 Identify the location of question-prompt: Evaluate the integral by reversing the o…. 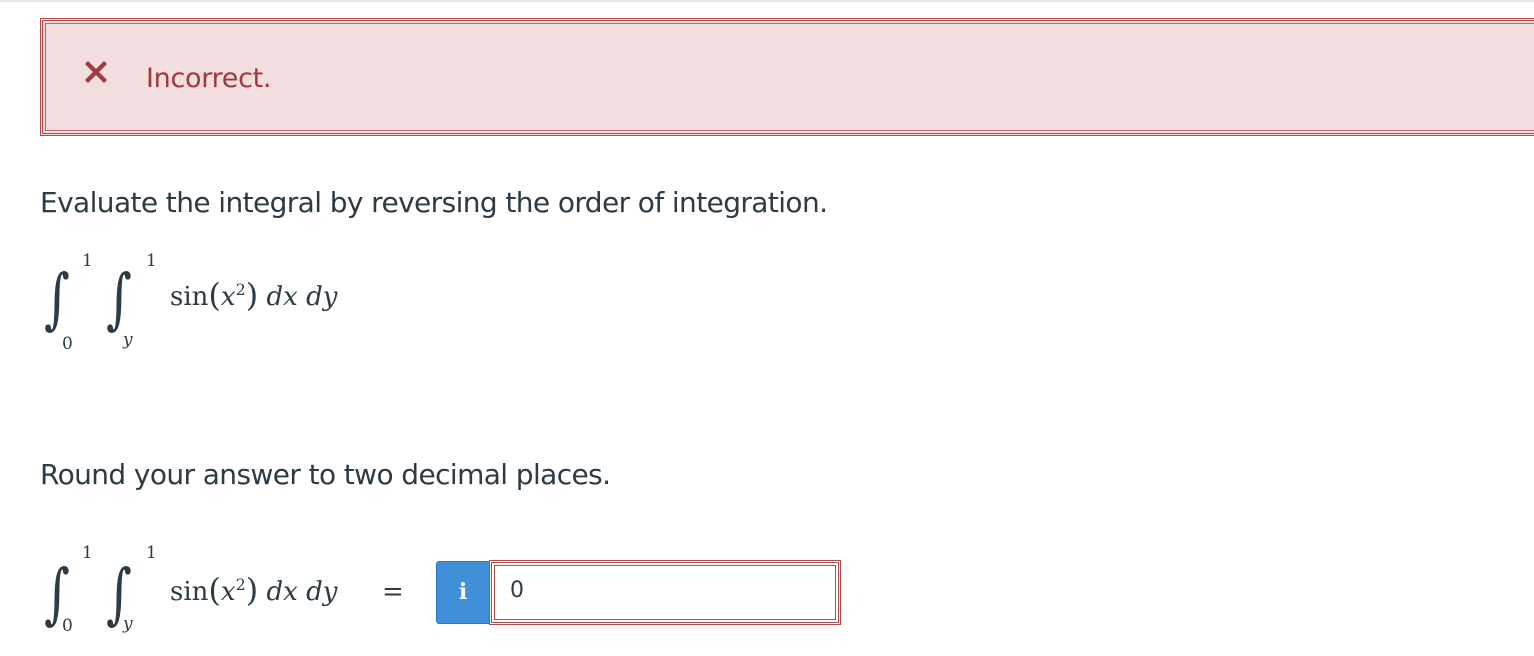
(434, 202).